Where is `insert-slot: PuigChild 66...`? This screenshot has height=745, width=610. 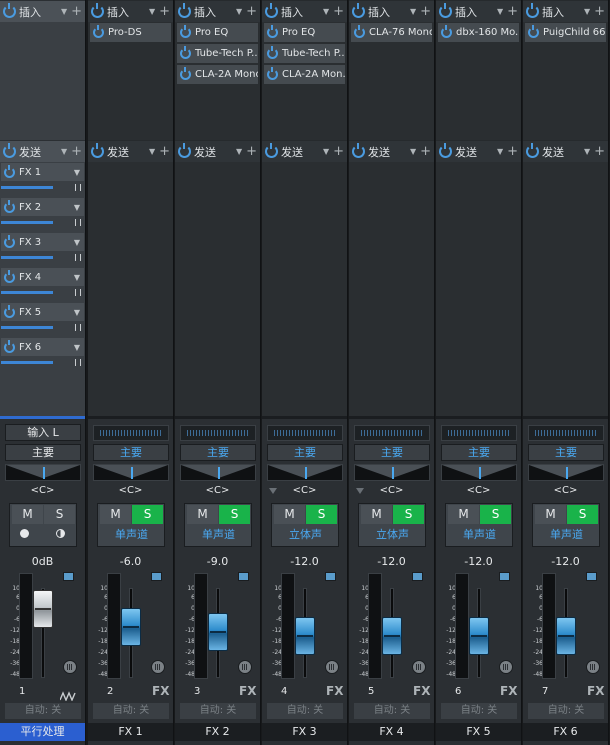 insert-slot: PuigChild 66... is located at coordinates (565, 32).